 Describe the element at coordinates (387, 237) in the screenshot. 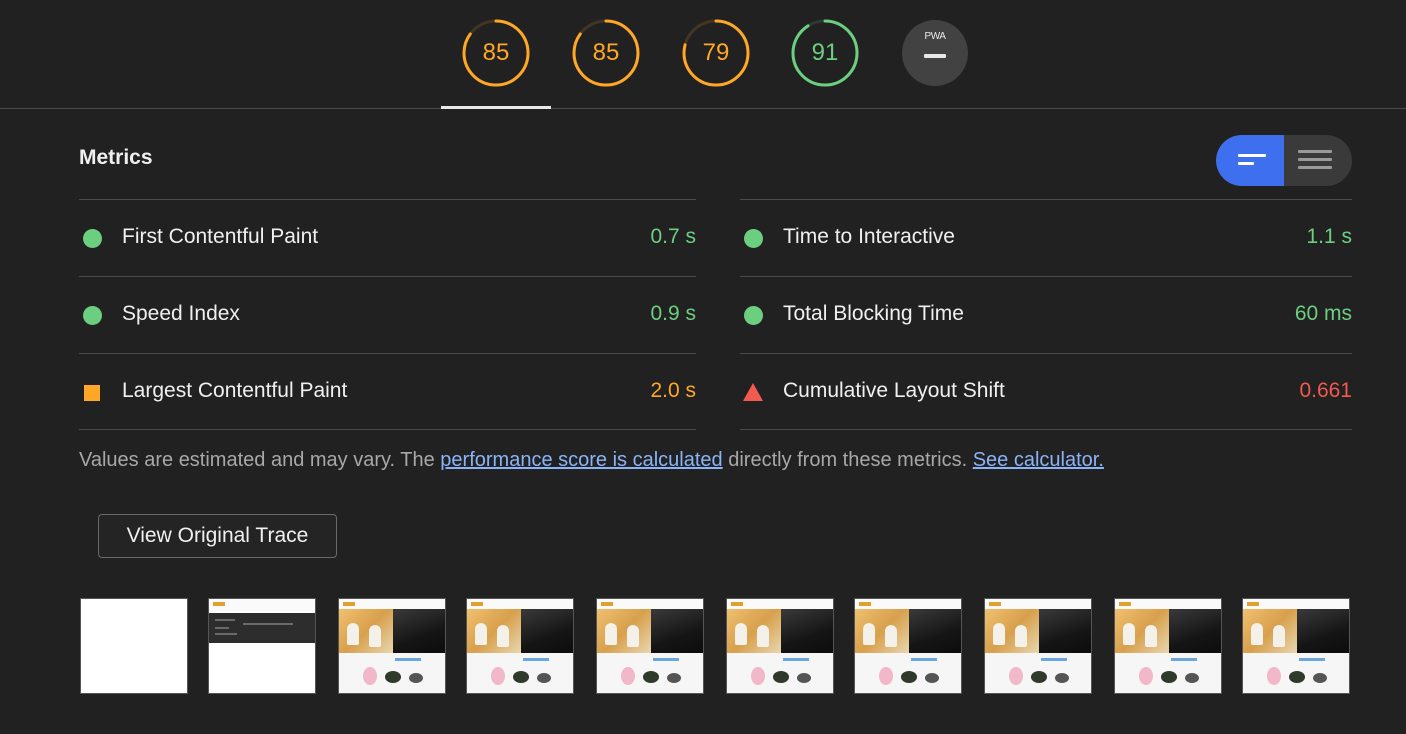

I see `metric-first-contentful-paint: First Contentful Paint 0.7 s` at that location.